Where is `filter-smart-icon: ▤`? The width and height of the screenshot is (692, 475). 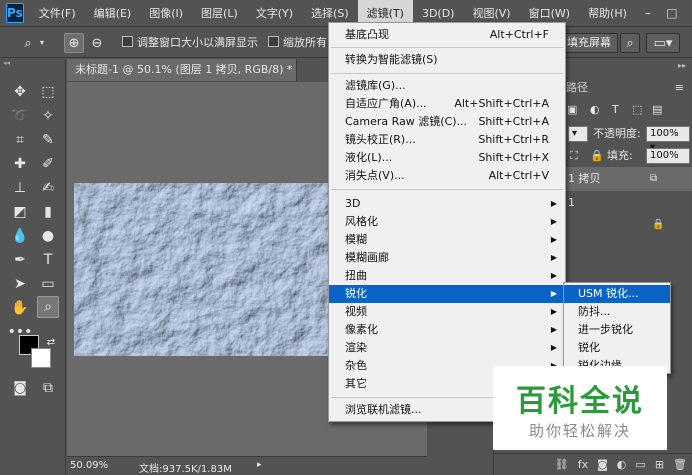 filter-smart-icon: ▤ is located at coordinates (657, 110).